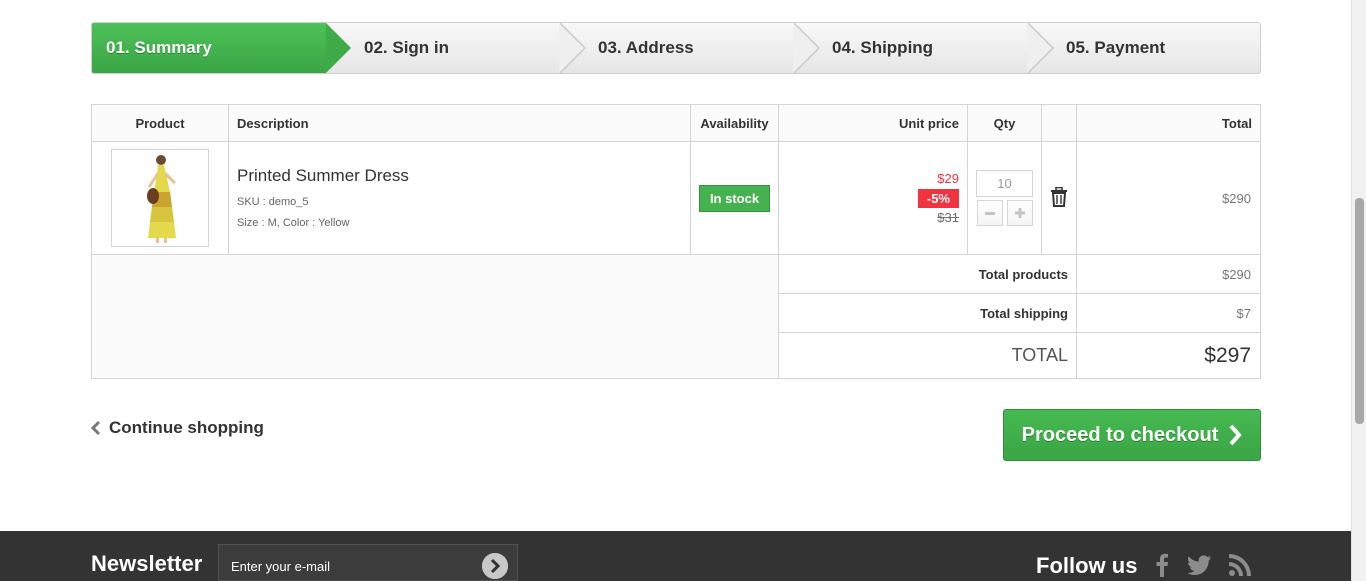  I want to click on product-sku: SKU : demo_5, so click(273, 202).